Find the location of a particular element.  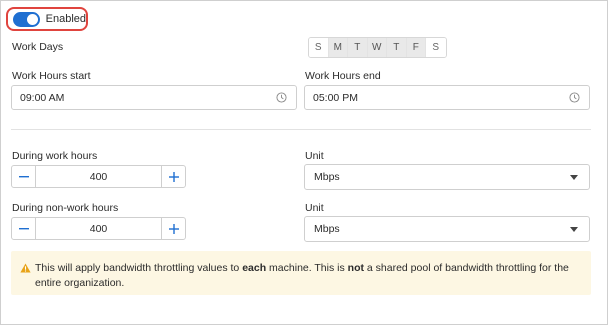

work-hours-stepper: 400 is located at coordinates (98, 176).